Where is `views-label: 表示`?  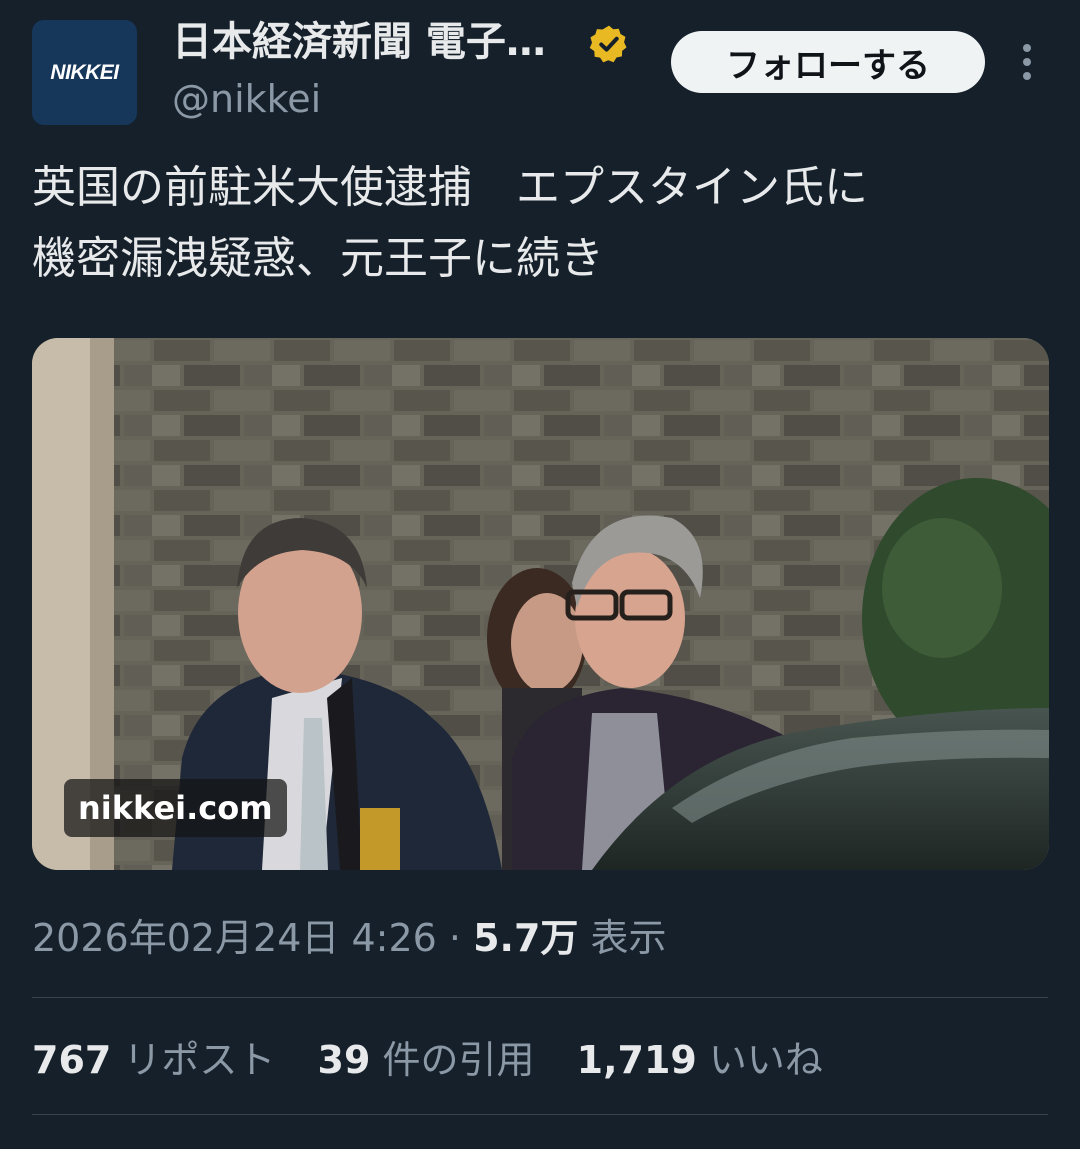
views-label: 表示 is located at coordinates (628, 938).